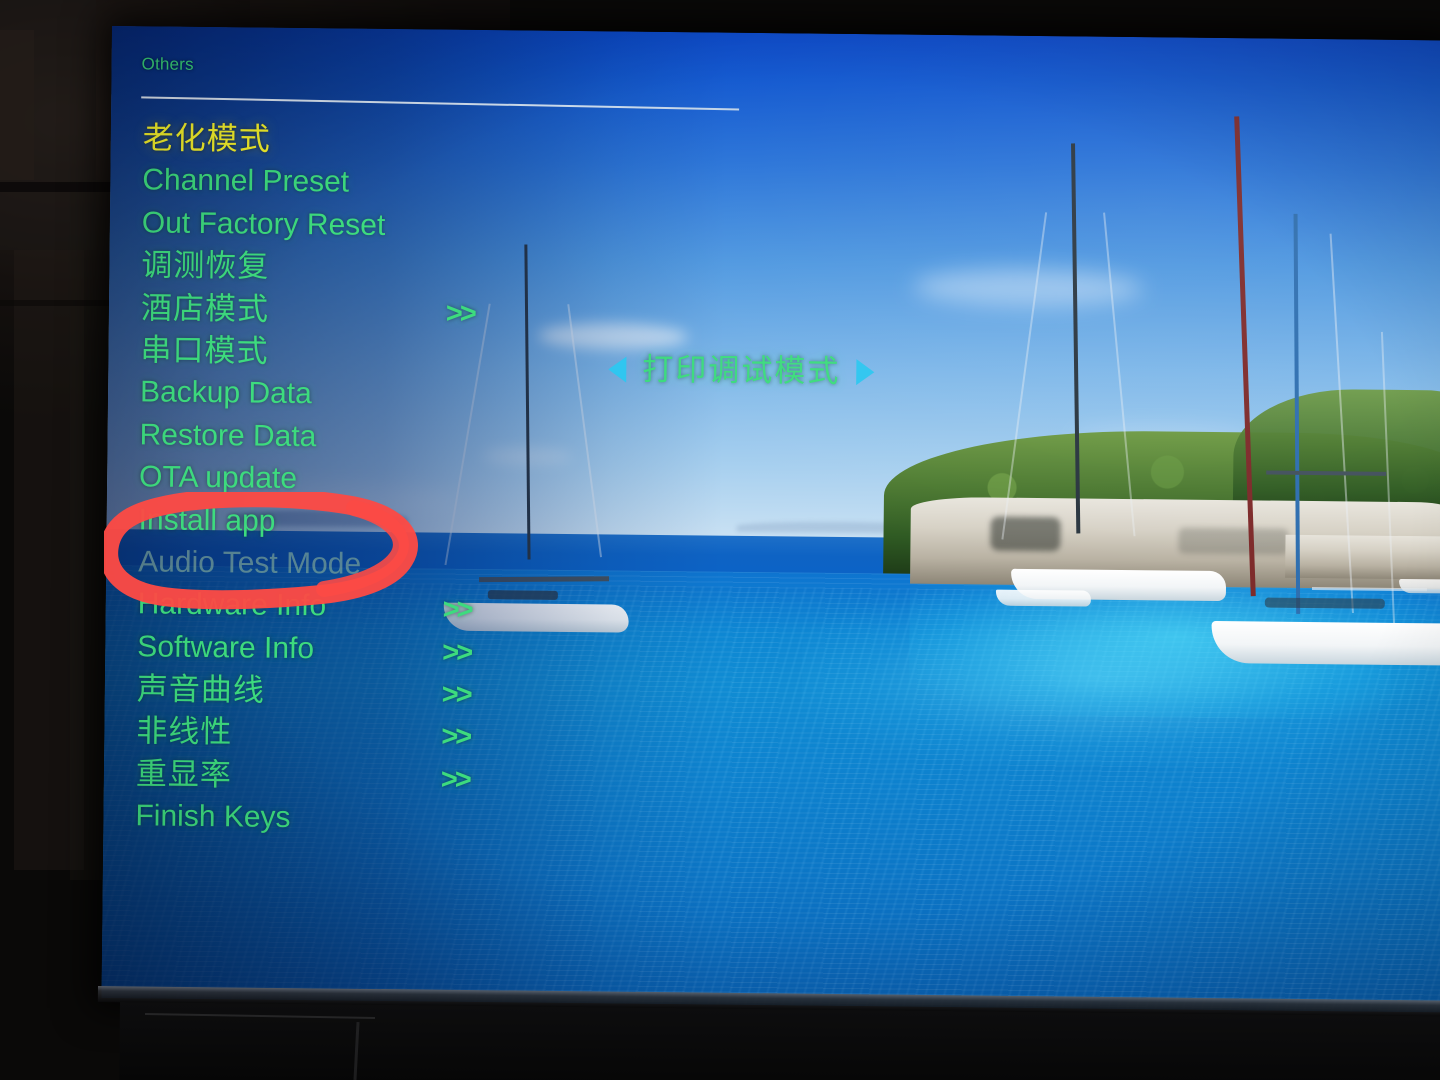  I want to click on menu-item-4: 酒店模式 >>, so click(451, 312).